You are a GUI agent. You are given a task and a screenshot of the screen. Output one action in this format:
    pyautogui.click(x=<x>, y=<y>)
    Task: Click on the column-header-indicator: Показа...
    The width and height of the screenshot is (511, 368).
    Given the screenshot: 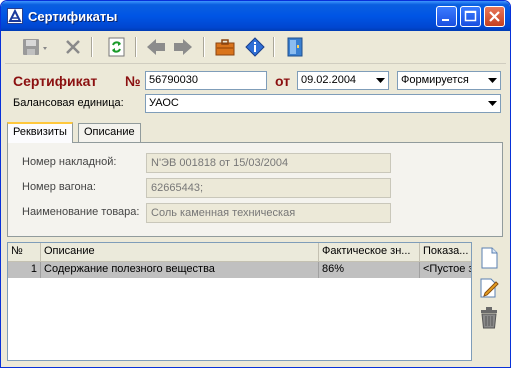 What is the action you would take?
    pyautogui.click(x=445, y=252)
    